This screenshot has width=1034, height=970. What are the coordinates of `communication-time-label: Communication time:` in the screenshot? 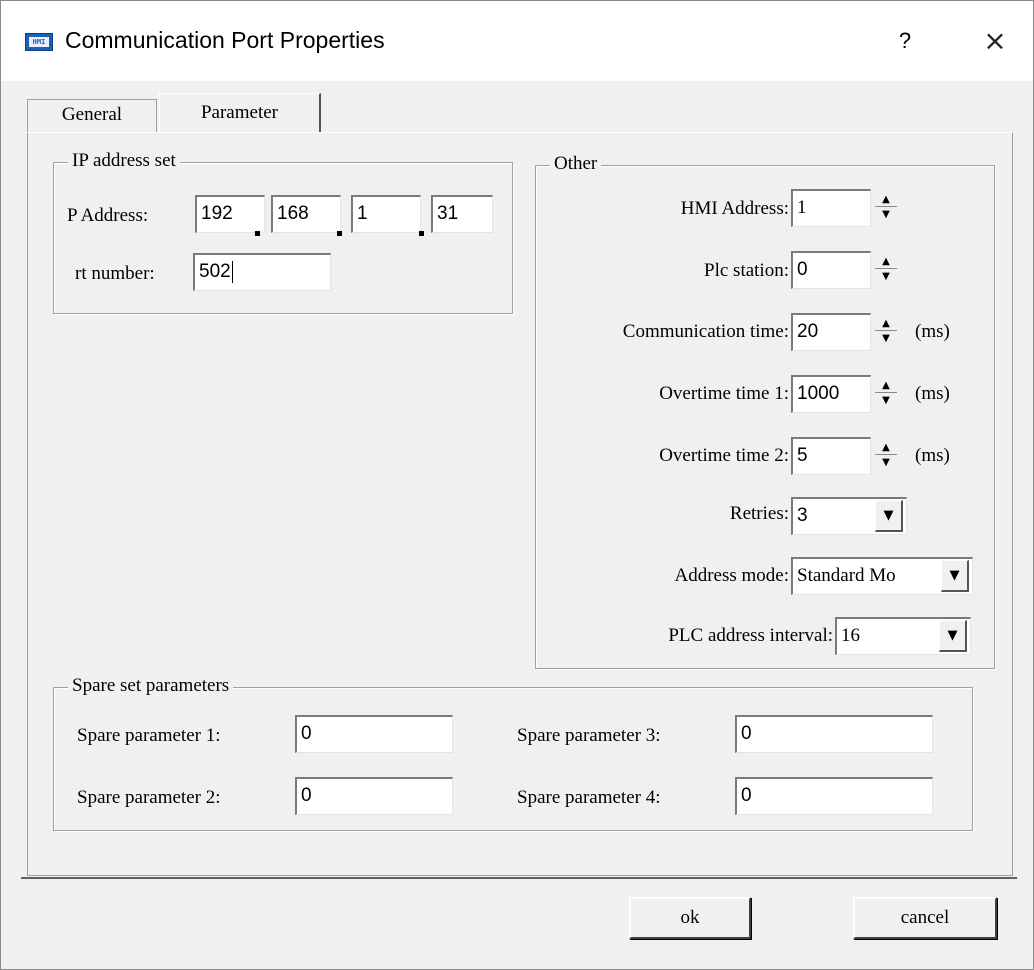 It's located at (705, 331).